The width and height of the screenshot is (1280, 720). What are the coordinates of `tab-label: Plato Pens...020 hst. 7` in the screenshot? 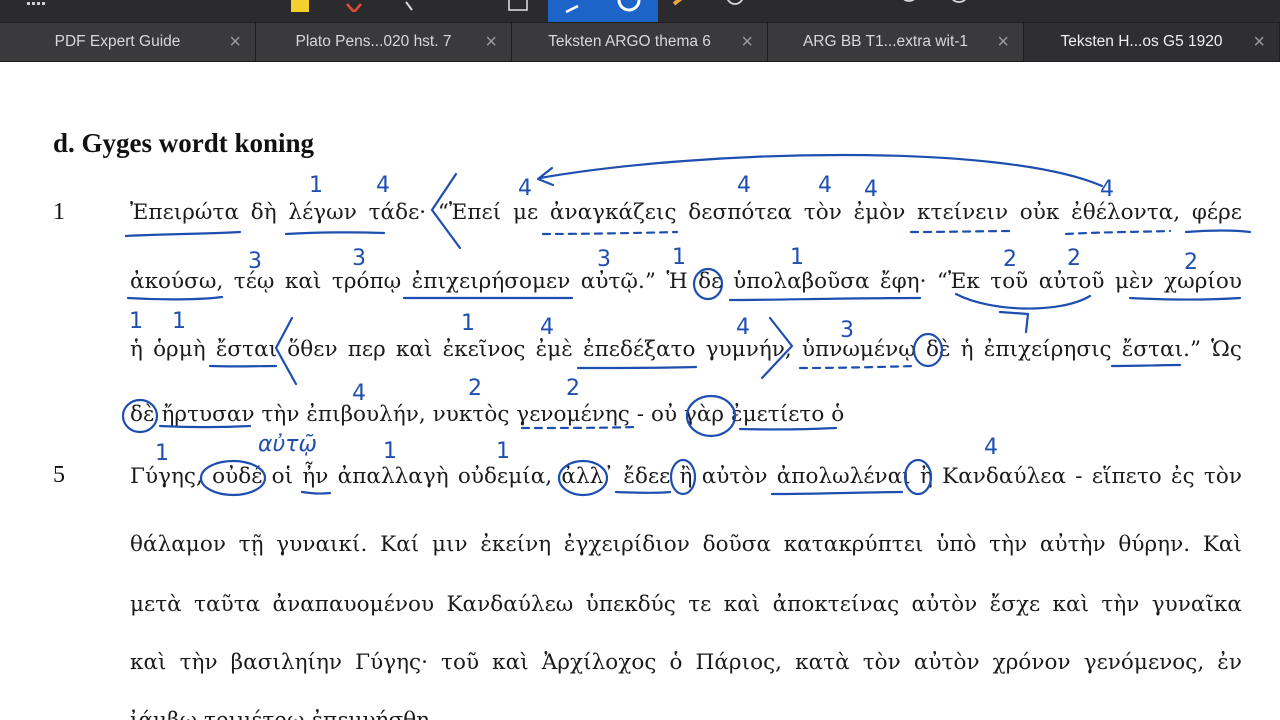 It's located at (373, 41).